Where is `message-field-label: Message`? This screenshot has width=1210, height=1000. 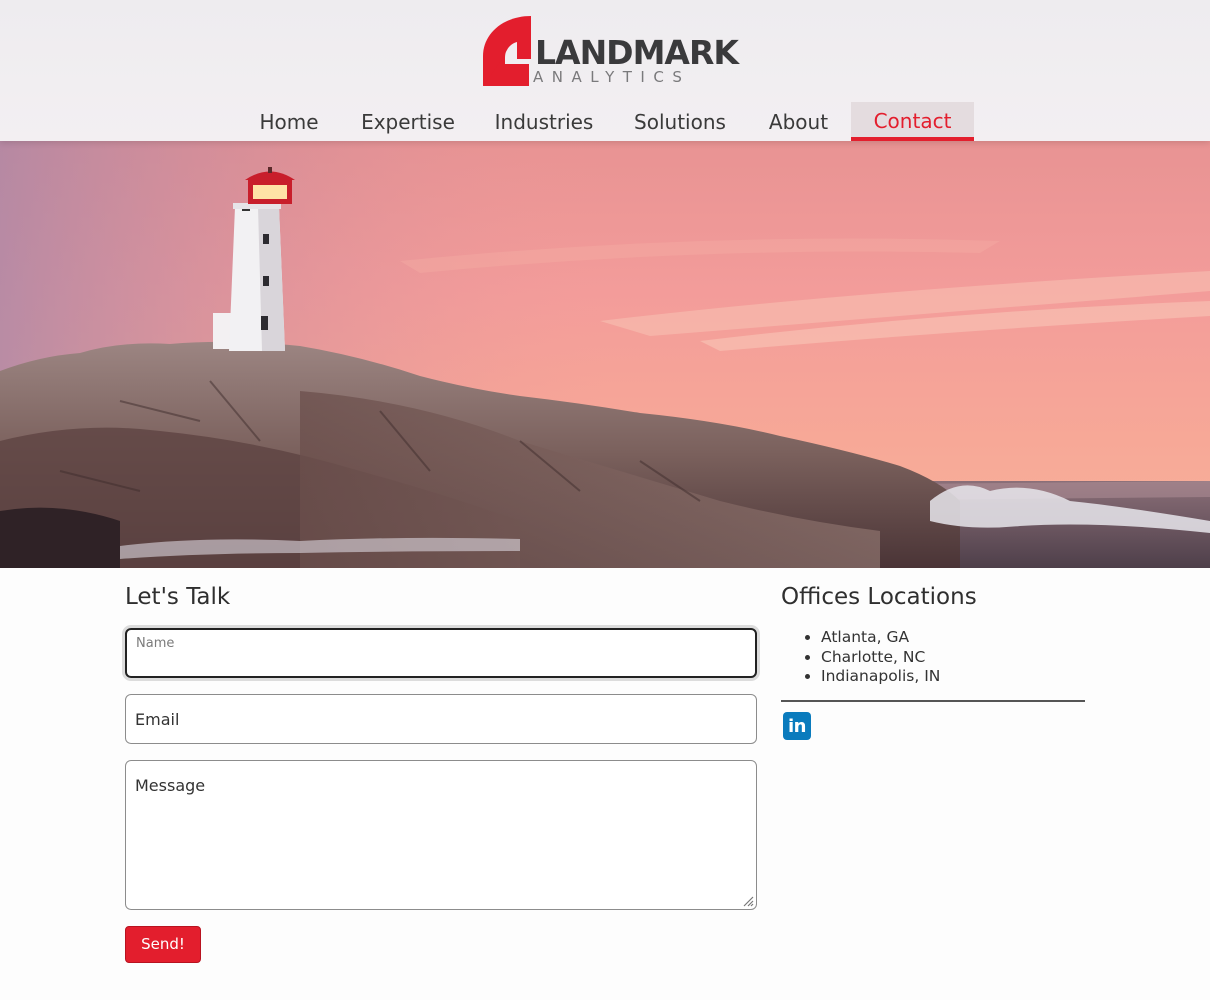 message-field-label: Message is located at coordinates (170, 785).